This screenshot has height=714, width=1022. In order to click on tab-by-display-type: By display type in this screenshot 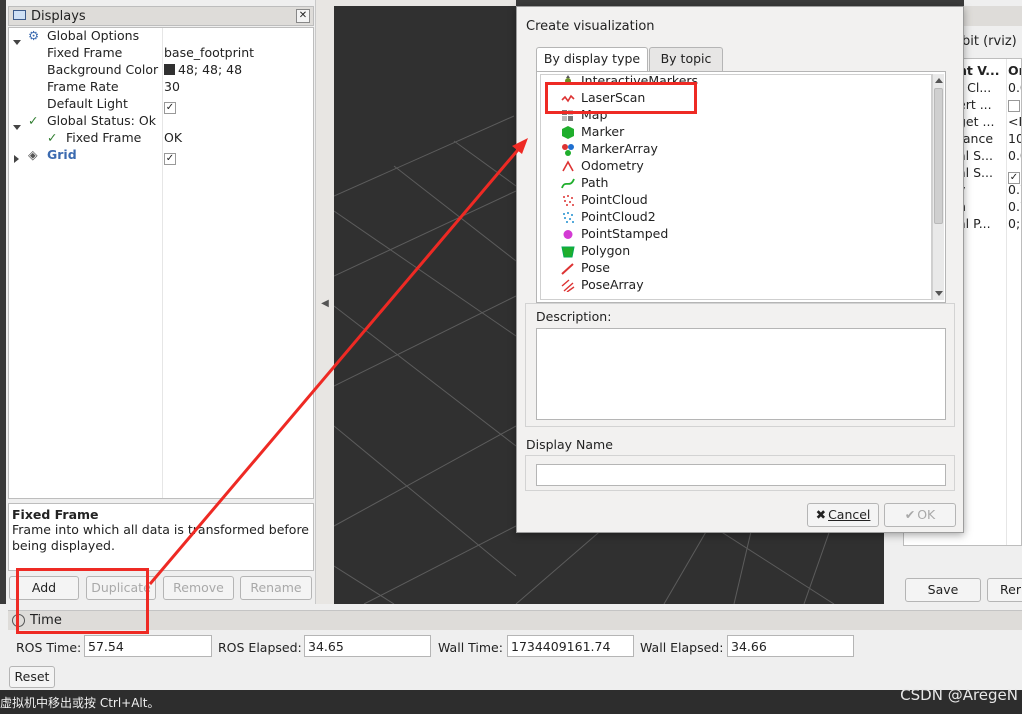, I will do `click(592, 59)`.